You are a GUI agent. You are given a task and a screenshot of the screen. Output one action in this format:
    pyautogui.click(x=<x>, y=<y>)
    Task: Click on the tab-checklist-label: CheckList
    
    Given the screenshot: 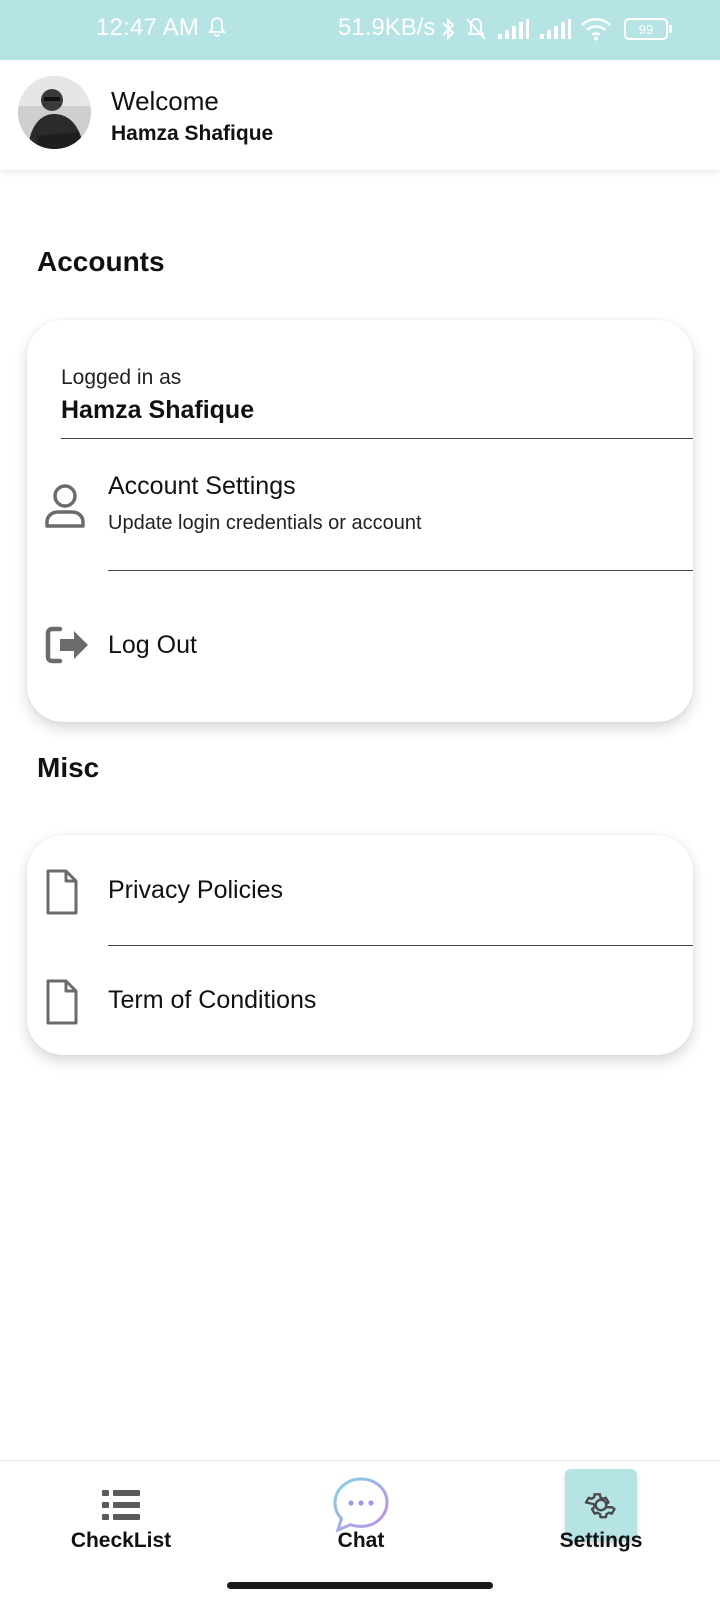 What is the action you would take?
    pyautogui.click(x=121, y=1540)
    